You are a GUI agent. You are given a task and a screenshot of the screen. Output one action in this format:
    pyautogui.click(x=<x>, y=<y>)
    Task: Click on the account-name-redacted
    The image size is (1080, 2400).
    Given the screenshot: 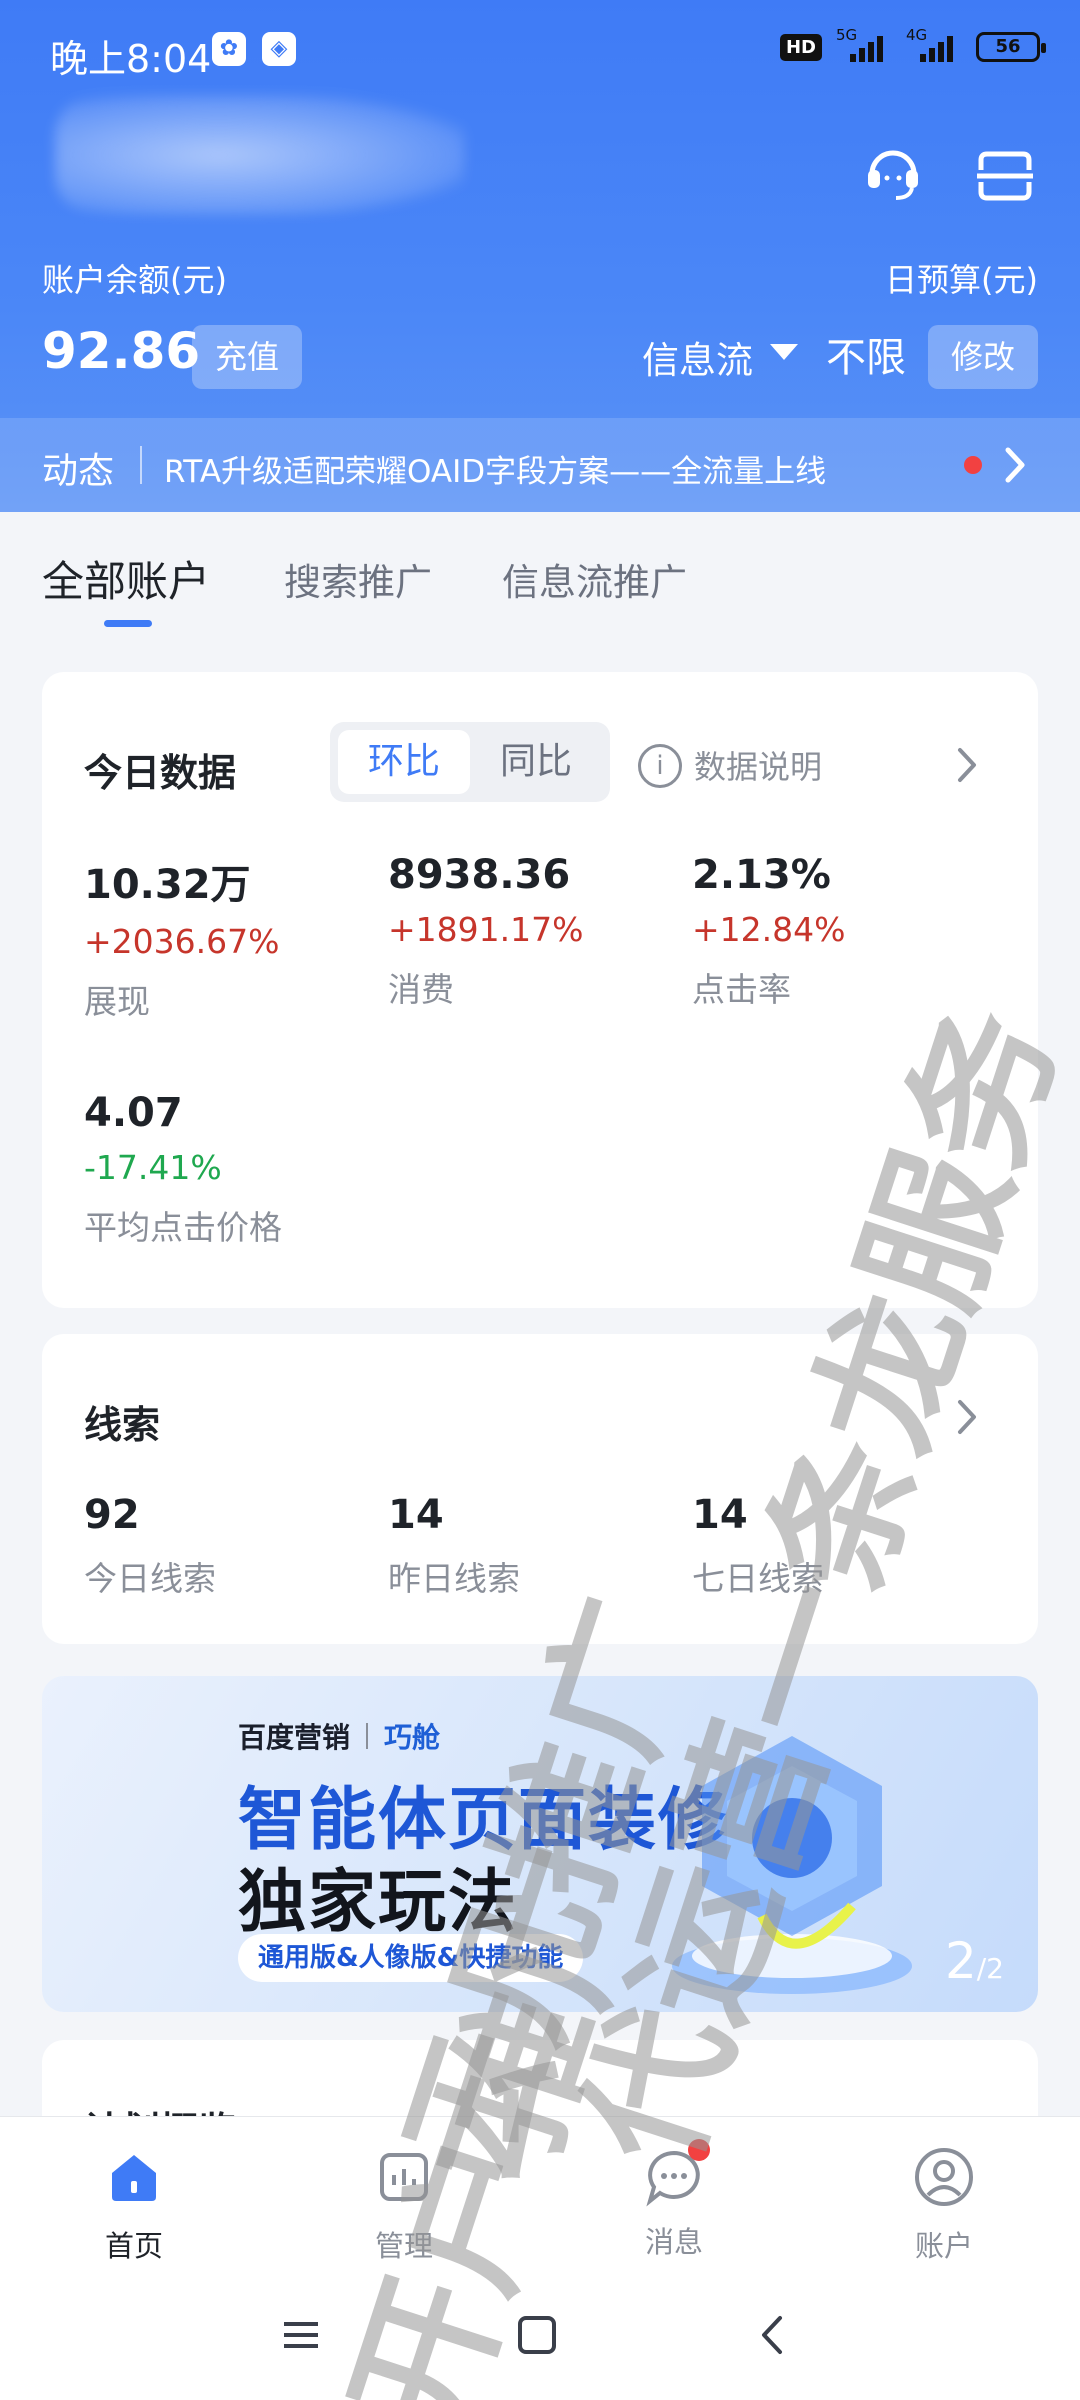 What is the action you would take?
    pyautogui.click(x=260, y=155)
    